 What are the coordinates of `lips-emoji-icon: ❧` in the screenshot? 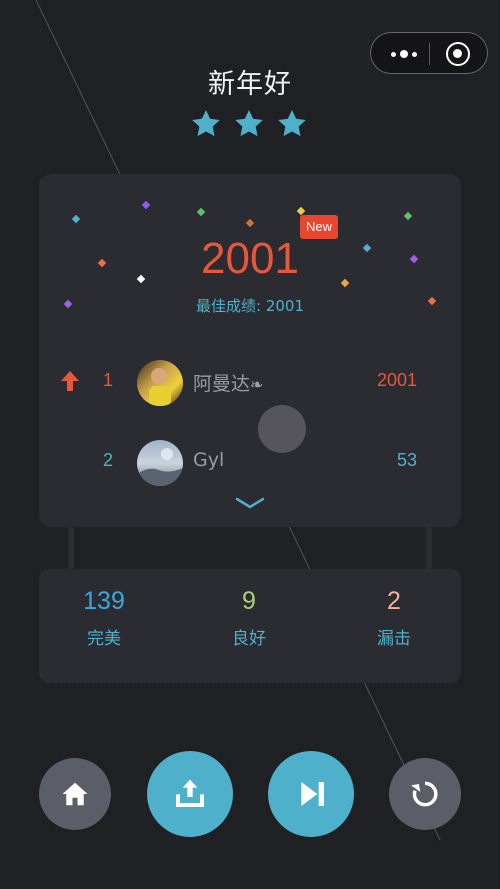 It's located at (257, 384).